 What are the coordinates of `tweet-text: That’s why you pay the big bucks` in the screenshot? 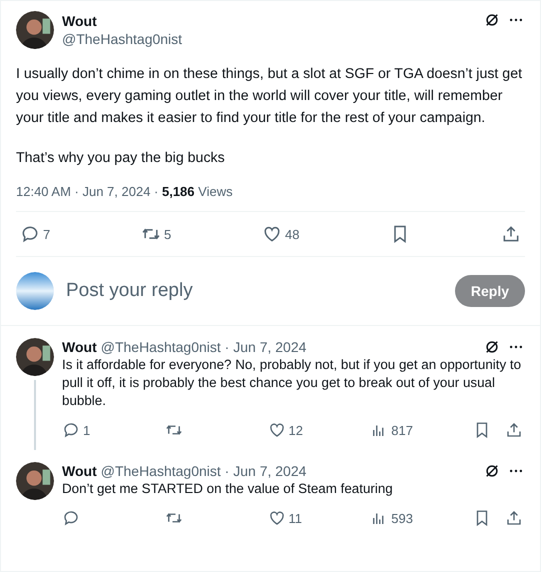 It's located at (121, 158).